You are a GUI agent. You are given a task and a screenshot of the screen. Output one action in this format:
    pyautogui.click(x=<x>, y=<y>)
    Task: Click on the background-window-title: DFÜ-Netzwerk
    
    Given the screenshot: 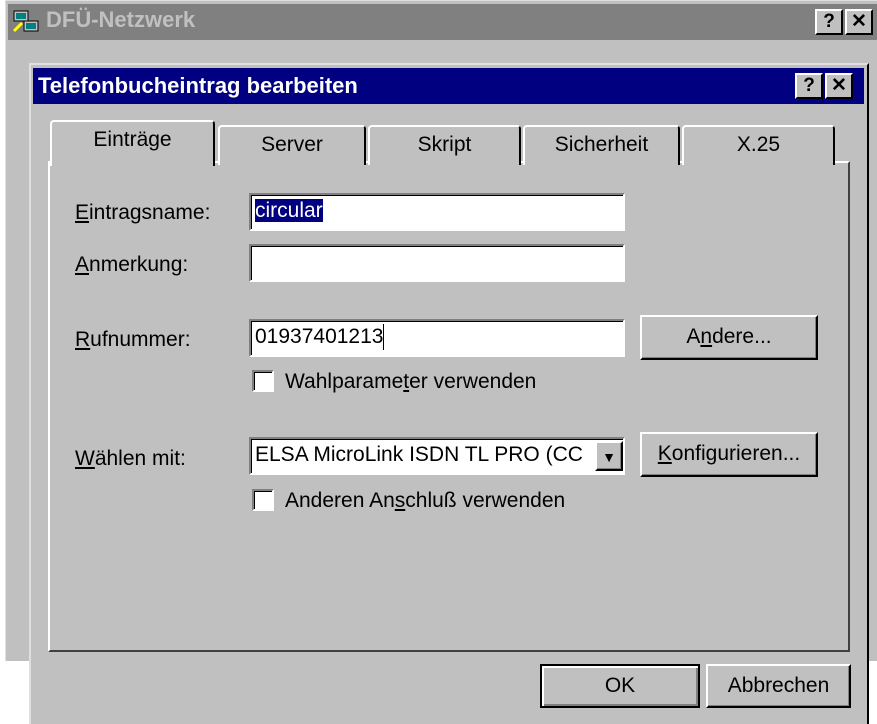 What is the action you would take?
    pyautogui.click(x=121, y=19)
    